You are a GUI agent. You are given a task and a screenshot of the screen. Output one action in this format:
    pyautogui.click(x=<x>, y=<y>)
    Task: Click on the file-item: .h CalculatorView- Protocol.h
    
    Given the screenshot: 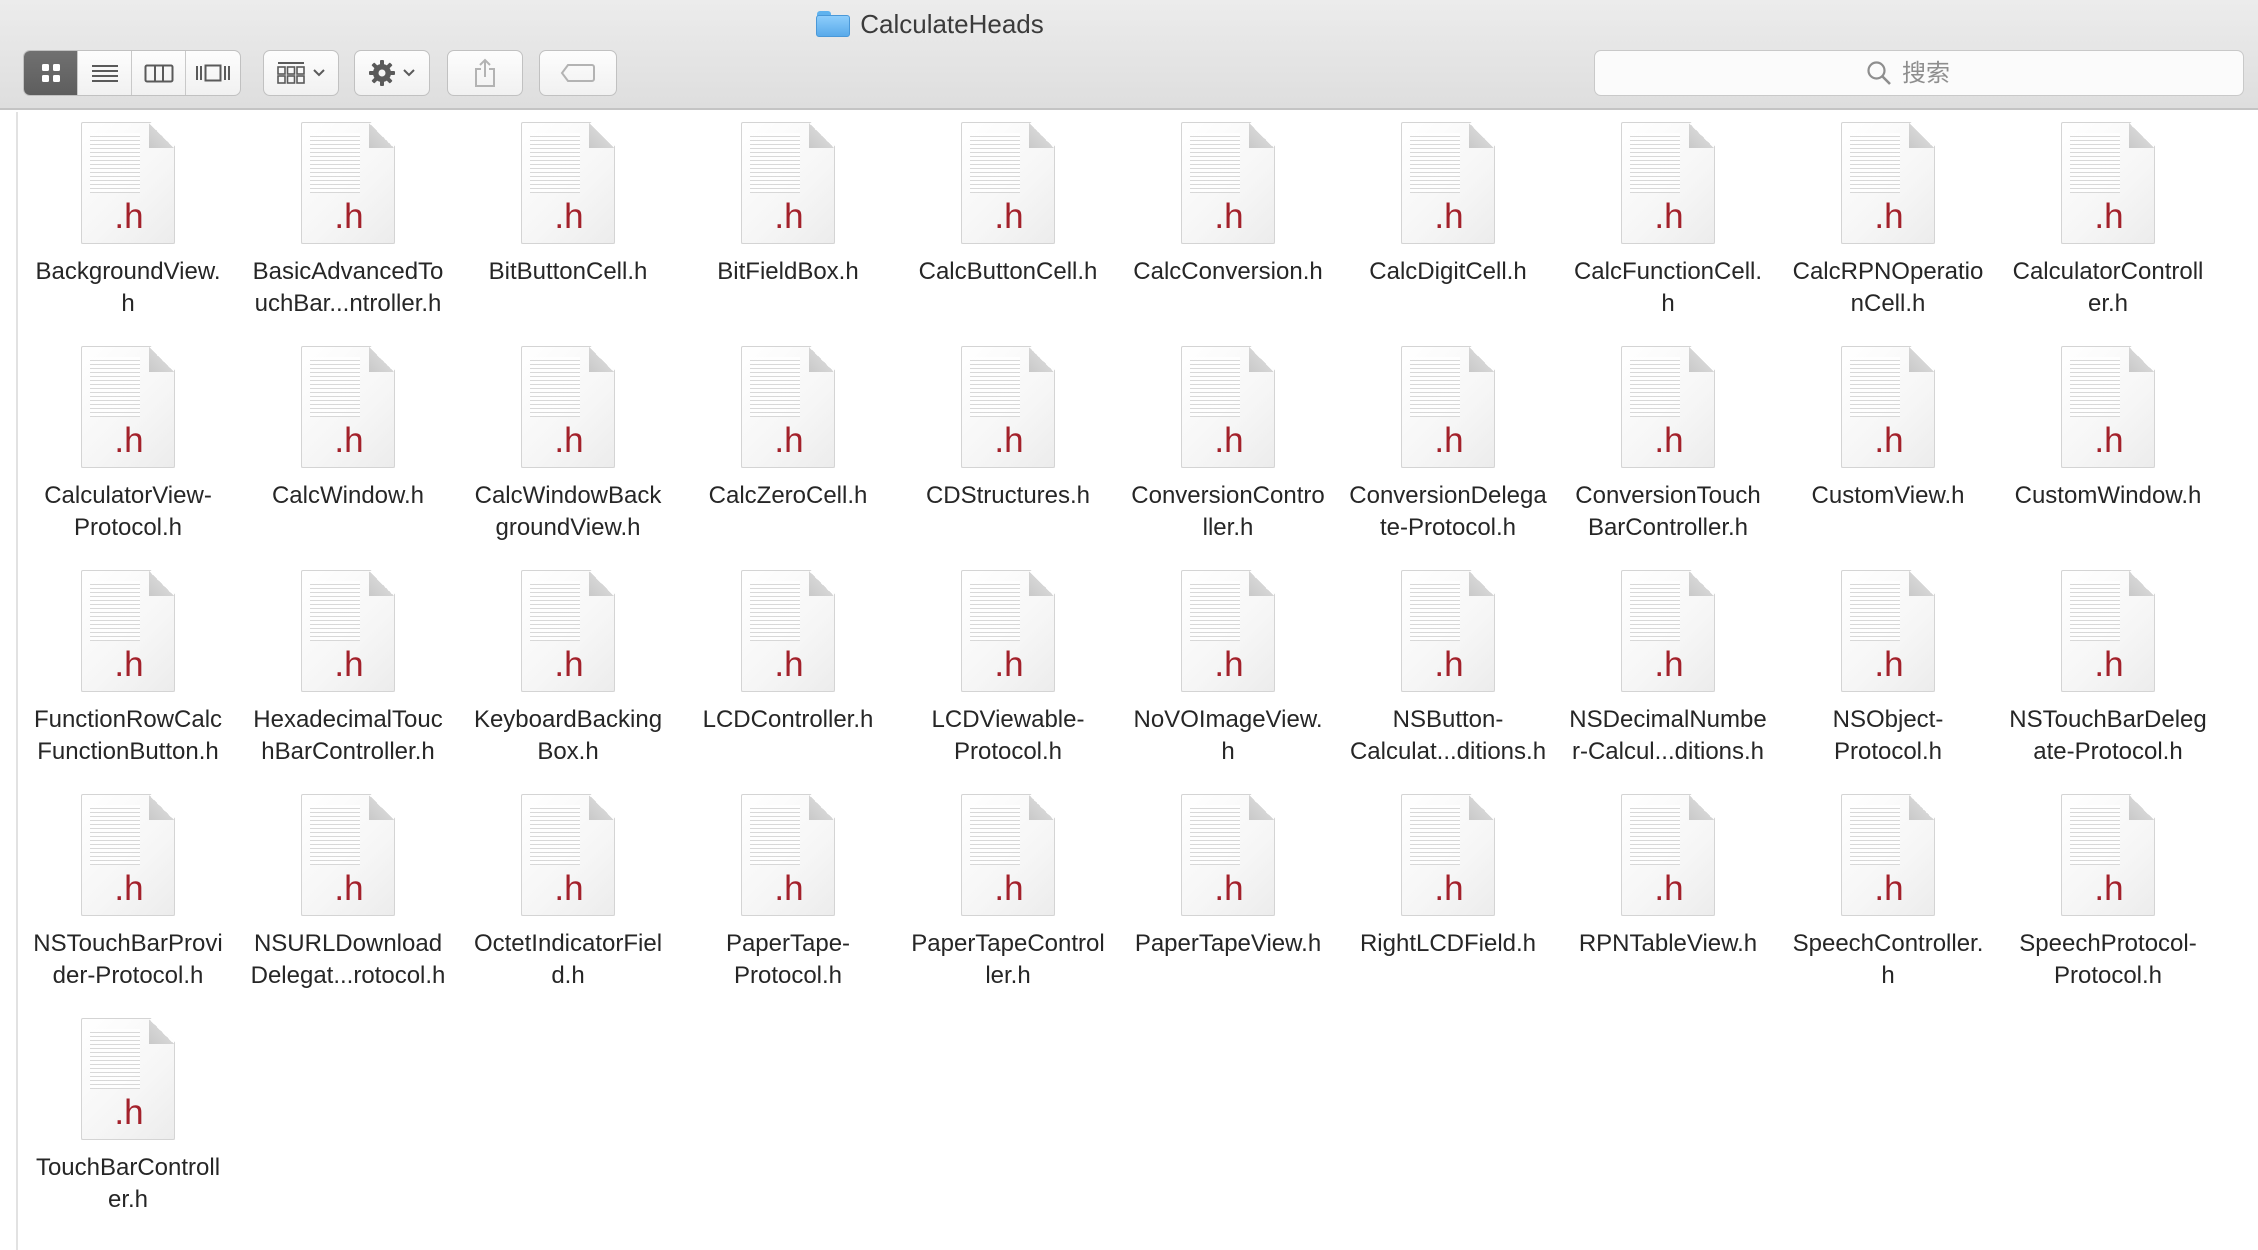 What is the action you would take?
    pyautogui.click(x=128, y=456)
    